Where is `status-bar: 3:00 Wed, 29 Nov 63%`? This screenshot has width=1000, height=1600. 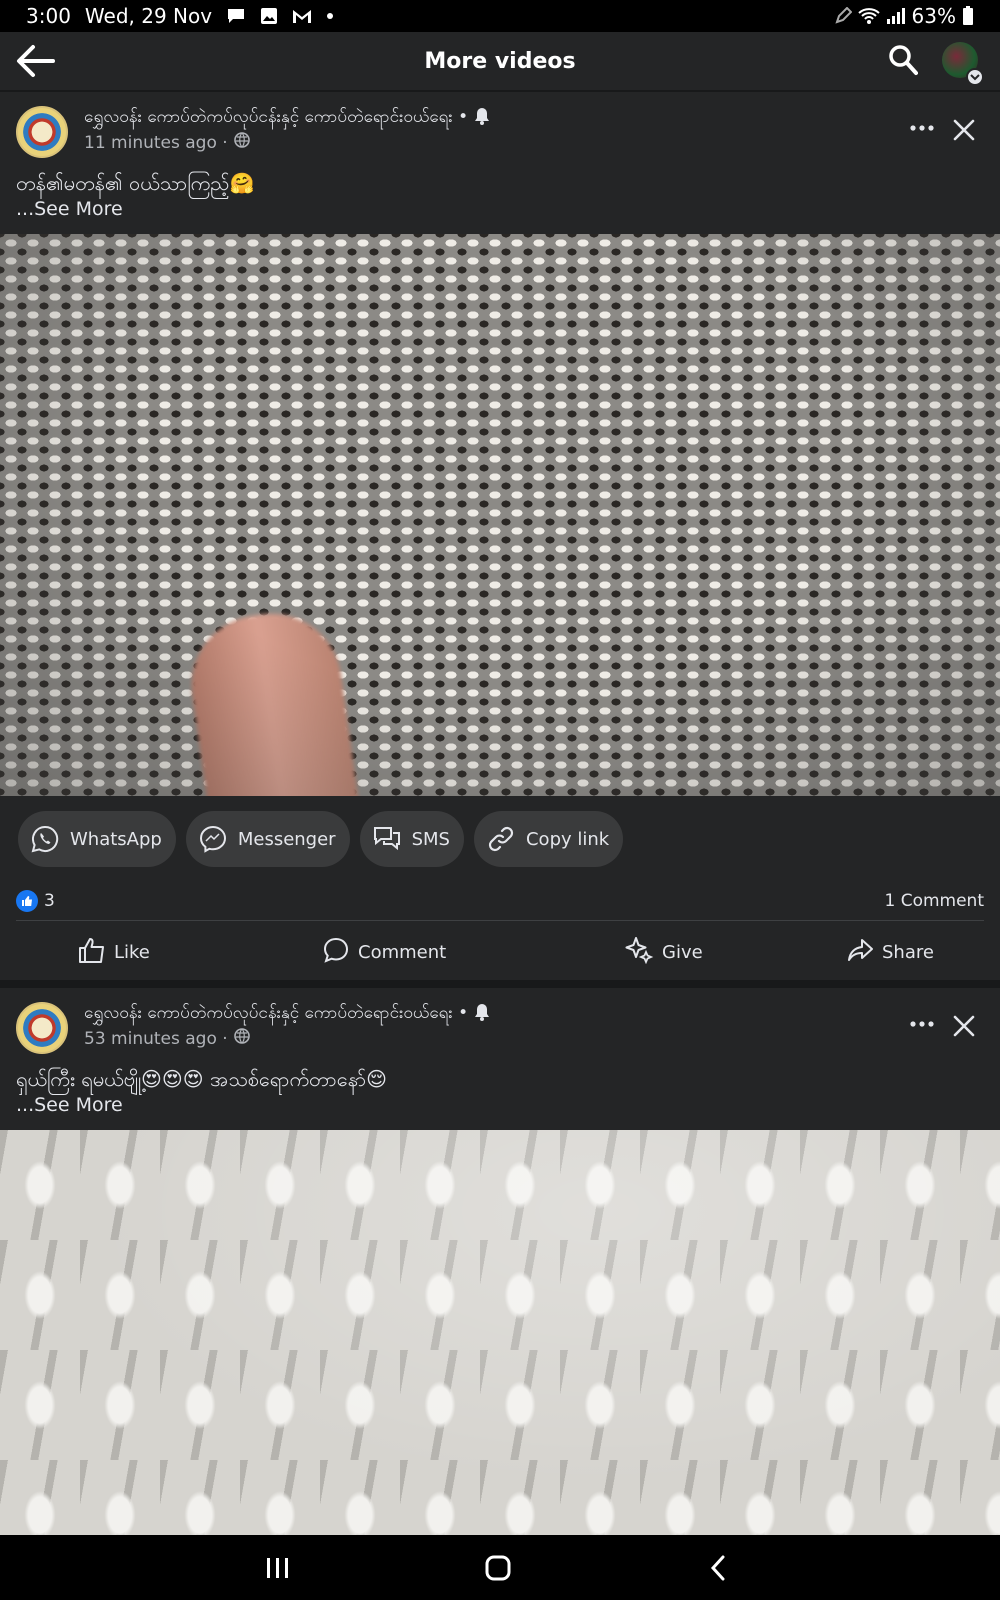
status-bar: 3:00 Wed, 29 Nov 63% is located at coordinates (500, 16).